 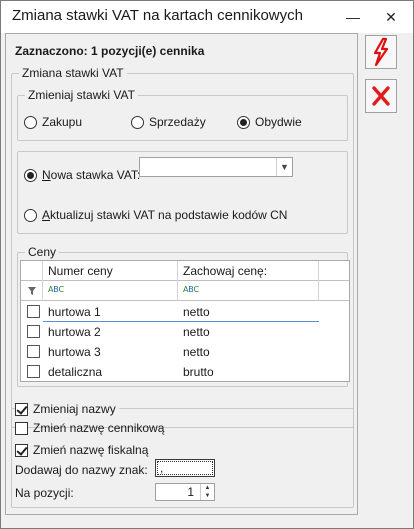 What do you see at coordinates (157, 15) in the screenshot?
I see `window-title: Zmiana stawki VAT na kartach cennikowych` at bounding box center [157, 15].